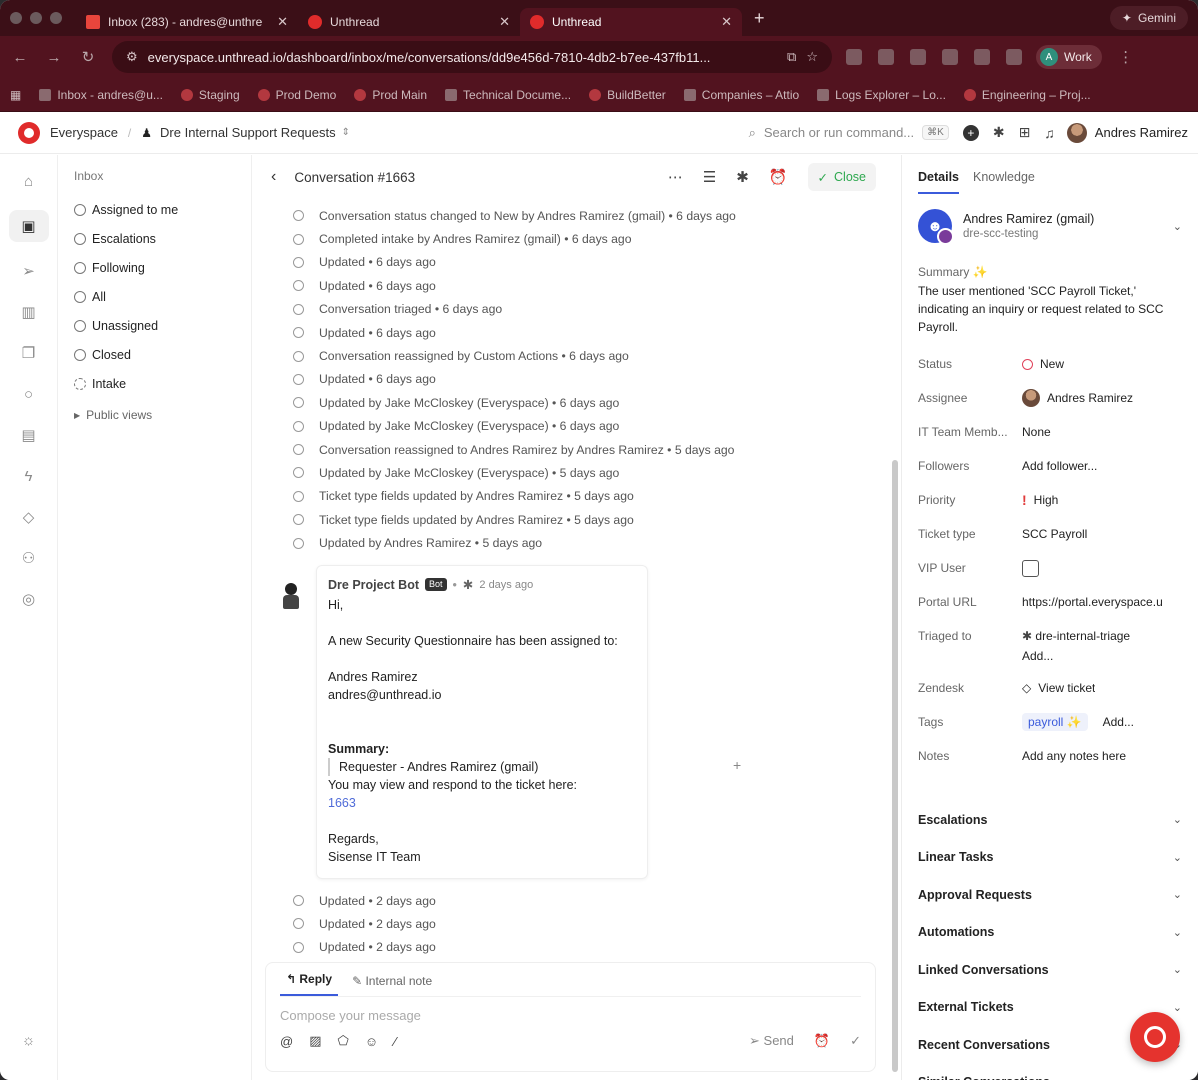  What do you see at coordinates (29, 181) in the screenshot?
I see `home-icon: ⌂` at bounding box center [29, 181].